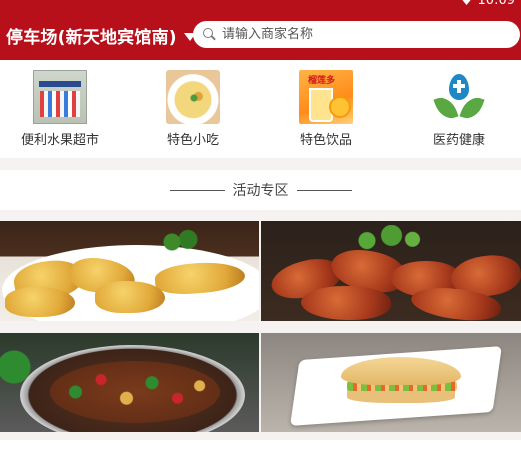 This screenshot has width=521, height=450. Describe the element at coordinates (59, 140) in the screenshot. I see `category-label: 便利水果超市` at that location.